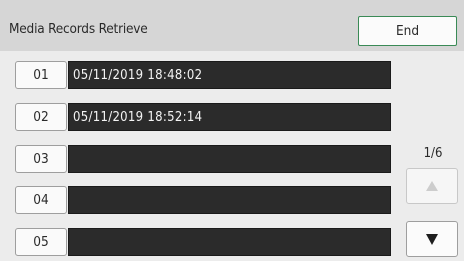 This screenshot has height=261, width=464. I want to click on record-row: 05, so click(200, 243).